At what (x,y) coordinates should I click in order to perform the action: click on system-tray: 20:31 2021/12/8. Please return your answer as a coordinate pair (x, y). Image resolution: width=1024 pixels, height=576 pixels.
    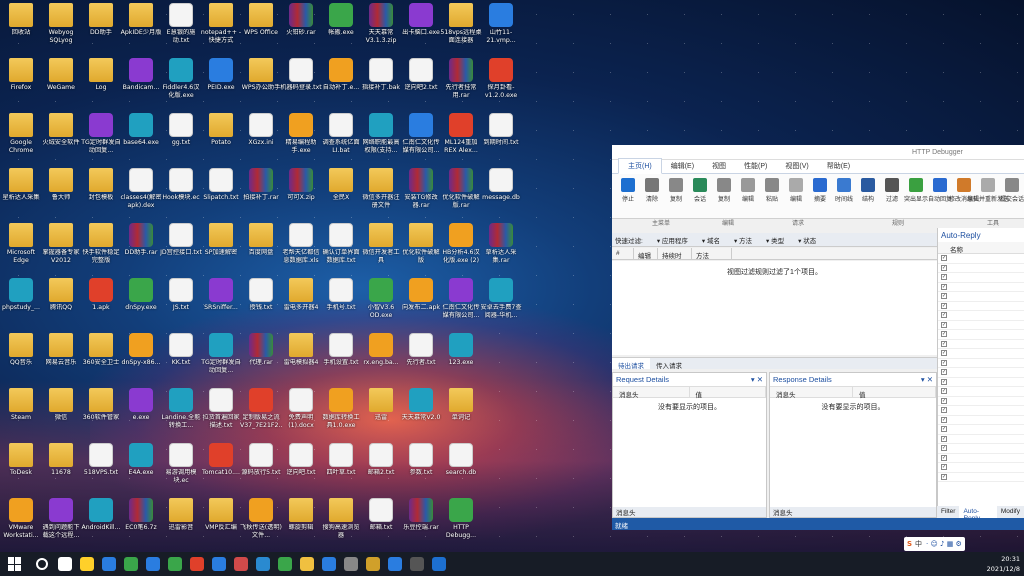
    Looking at the image, I should click on (1003, 564).